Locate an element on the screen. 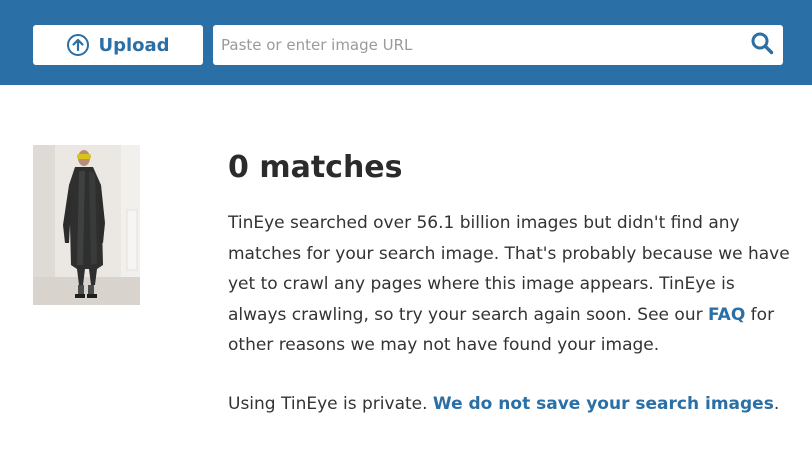 The width and height of the screenshot is (812, 465). search-button is located at coordinates (762, 45).